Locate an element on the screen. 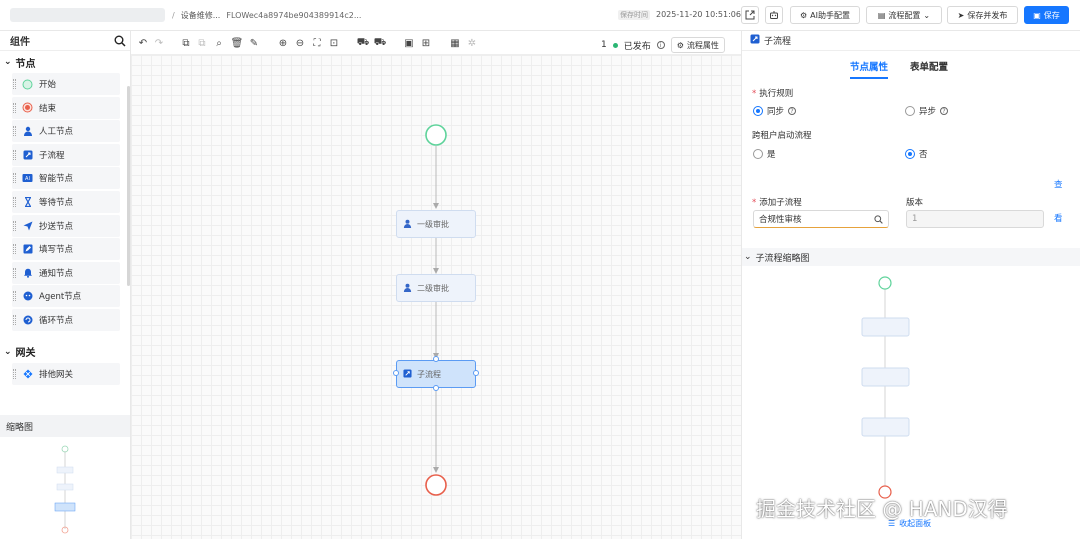 Image resolution: width=1080 pixels, height=542 pixels. info-icon: i is located at coordinates (660, 45).